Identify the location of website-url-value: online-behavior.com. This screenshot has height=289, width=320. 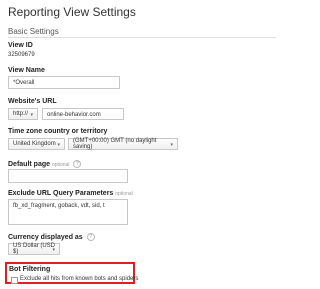
(74, 115).